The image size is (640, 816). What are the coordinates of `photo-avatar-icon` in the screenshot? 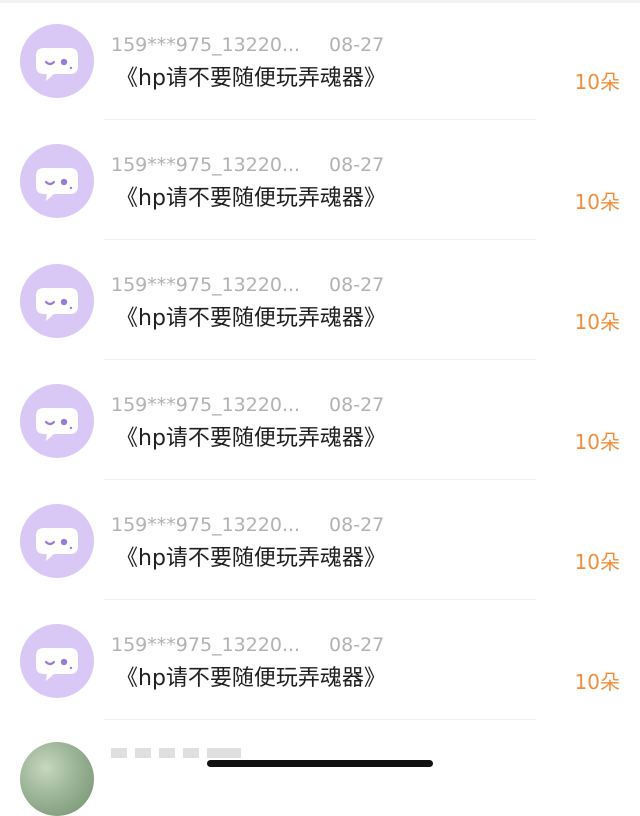 It's located at (57, 779).